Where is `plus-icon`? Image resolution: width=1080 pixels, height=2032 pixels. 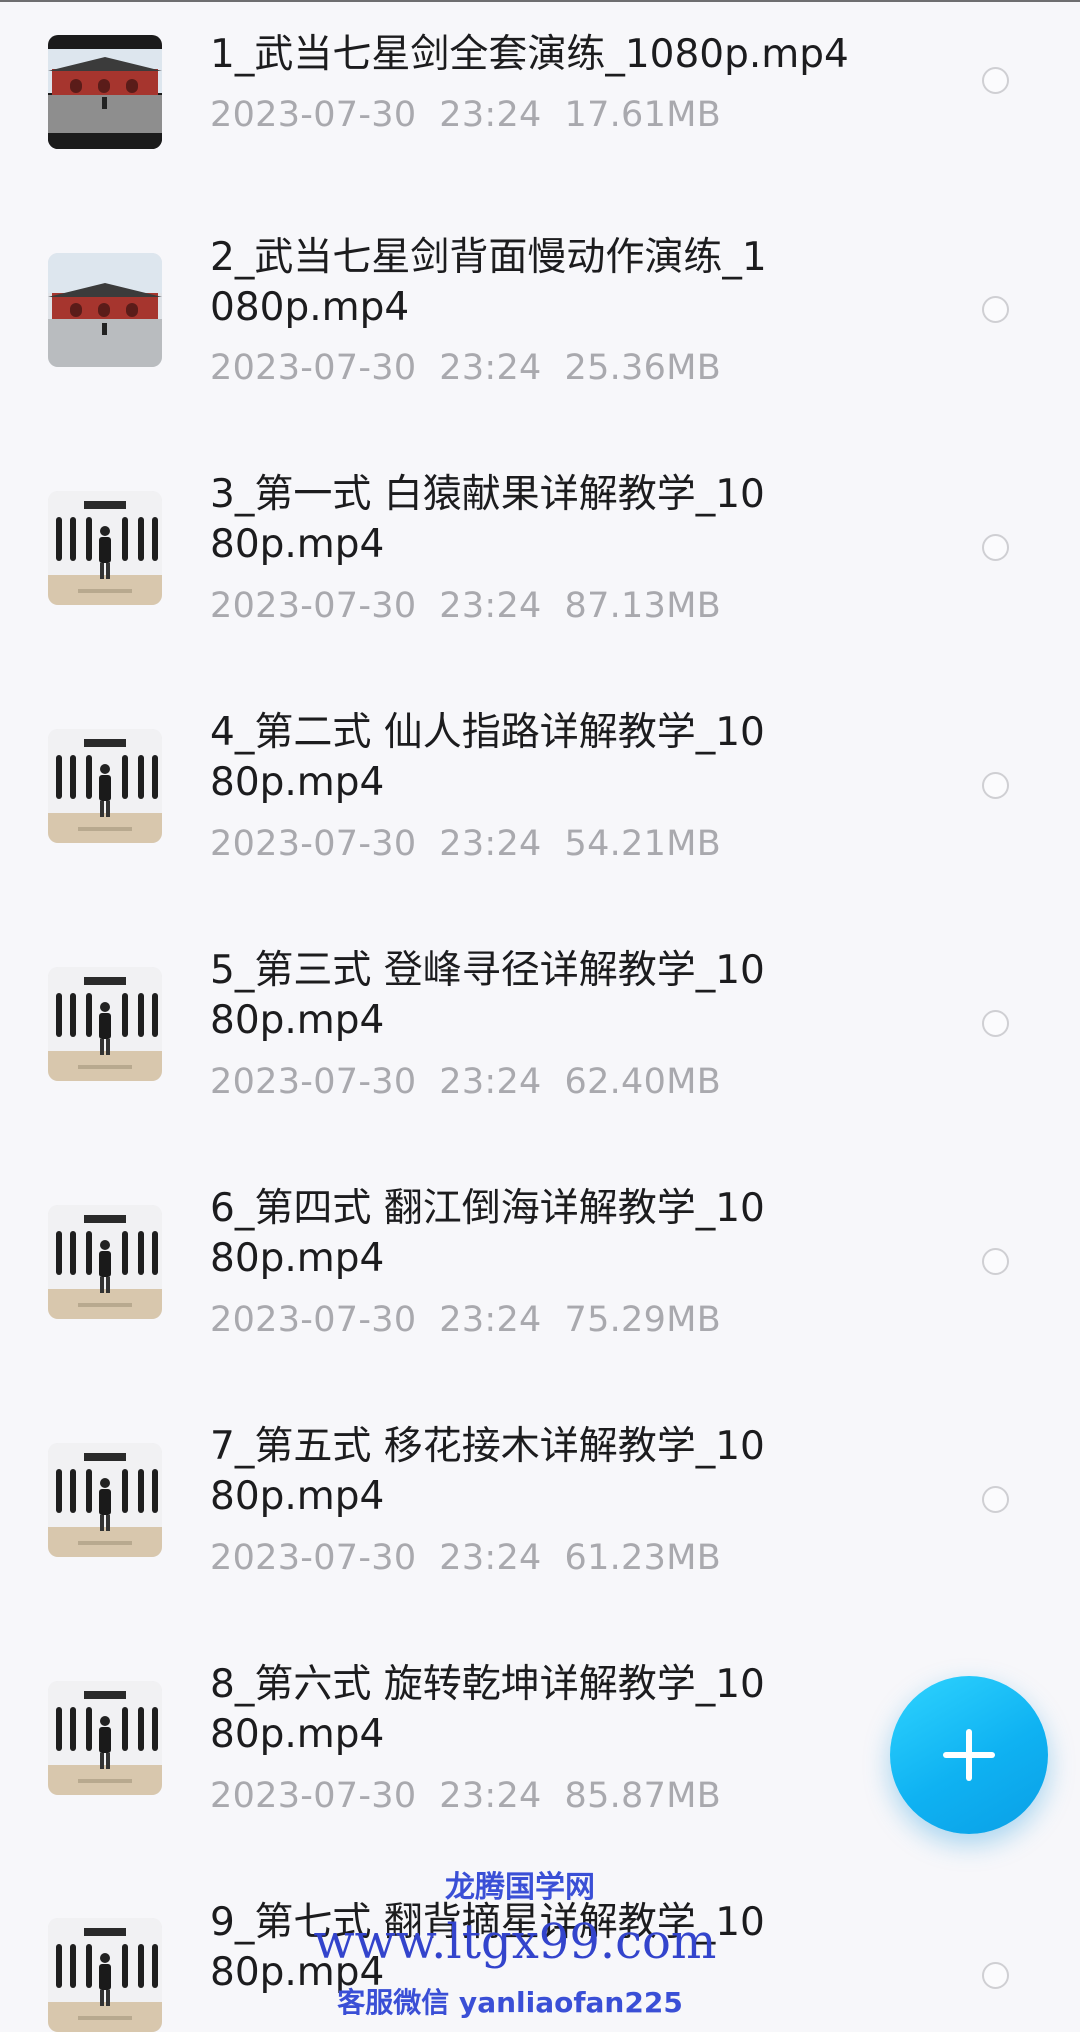
plus-icon is located at coordinates (969, 1755).